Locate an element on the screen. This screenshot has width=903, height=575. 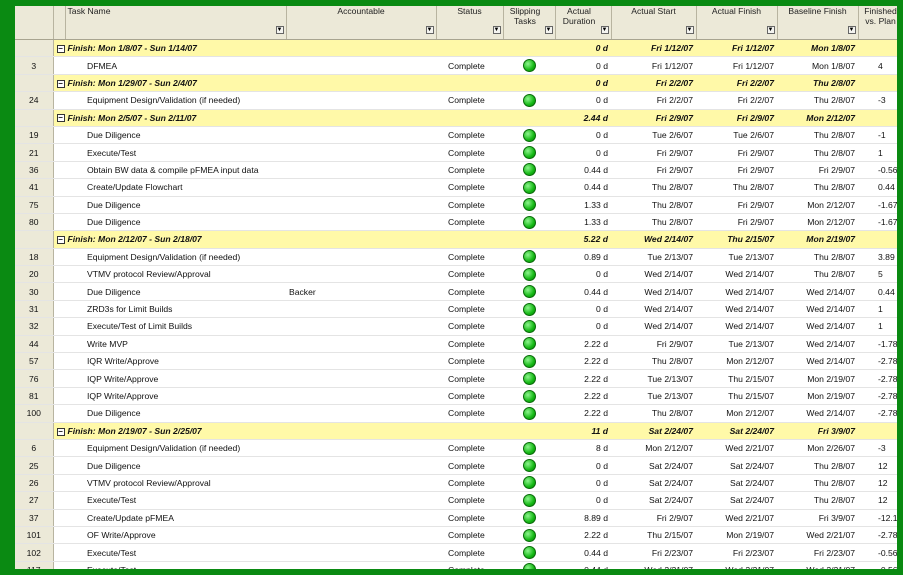
actual-finish-cell: Wed 2/14/07 is located at coordinates (736, 274).